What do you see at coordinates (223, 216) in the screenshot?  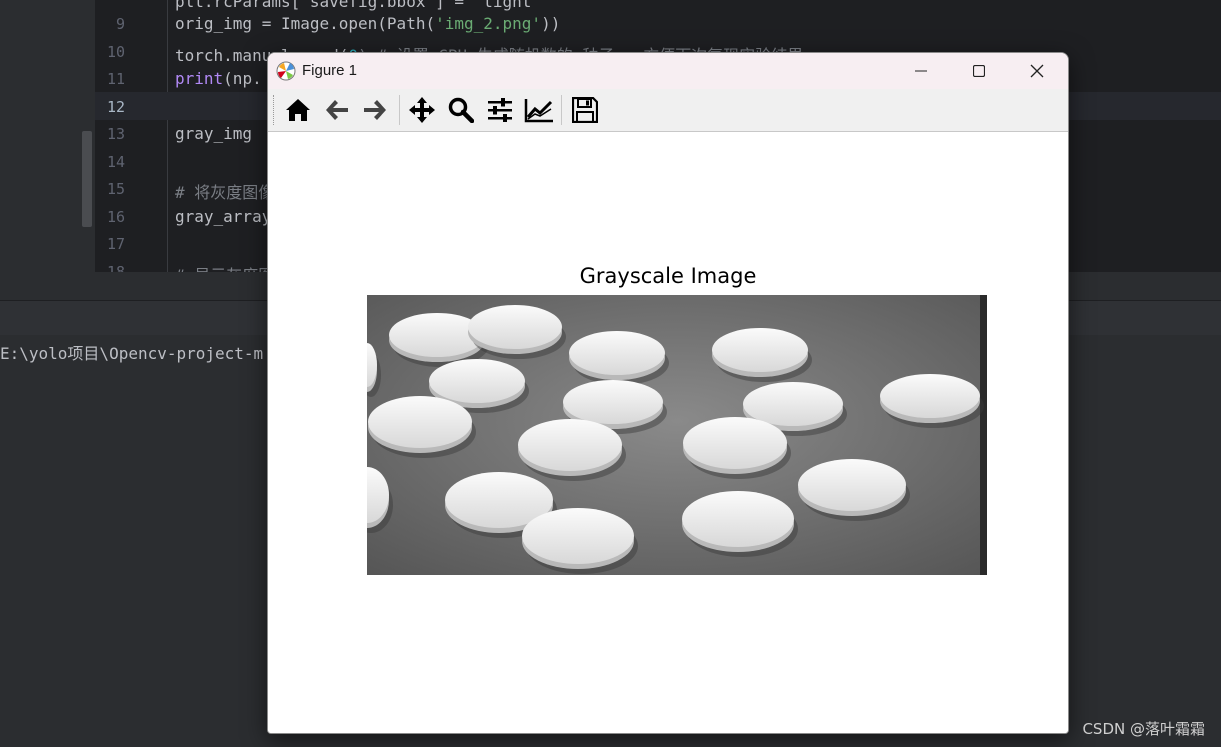 I see `code-line: gray_array` at bounding box center [223, 216].